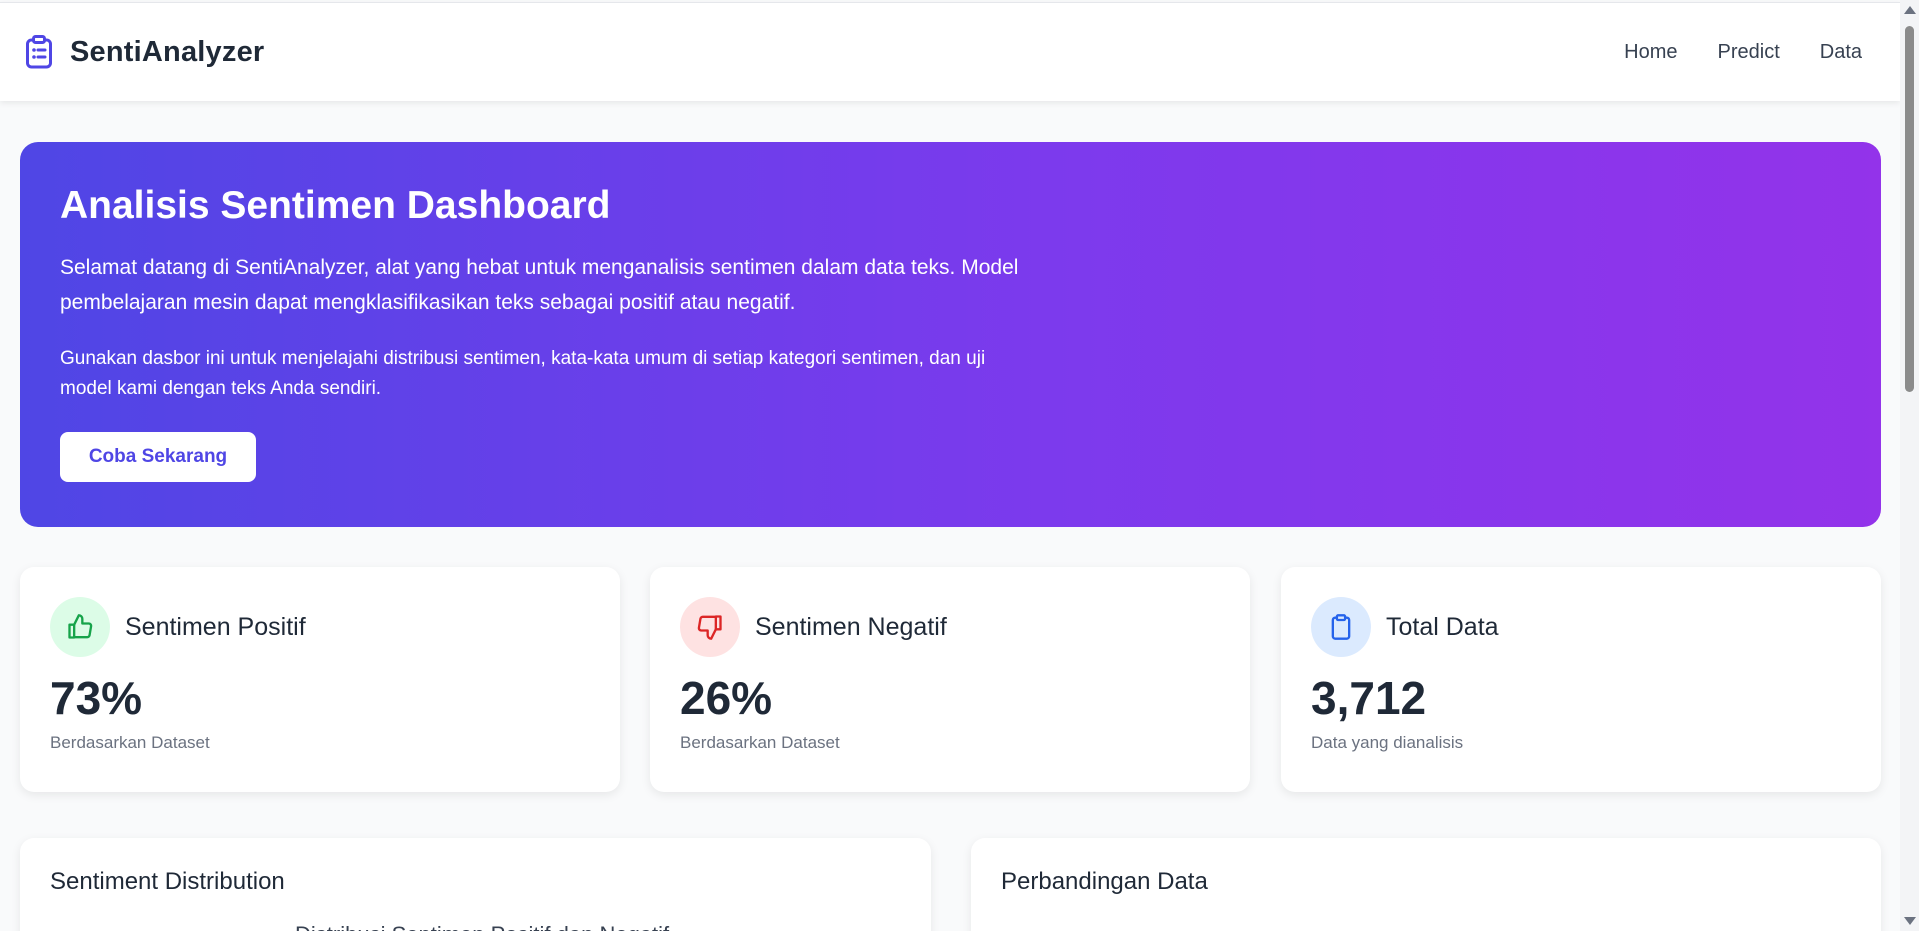 The height and width of the screenshot is (931, 1919). I want to click on chart-title: Distribusi Sentimen Positif dan Negatif, so click(482, 926).